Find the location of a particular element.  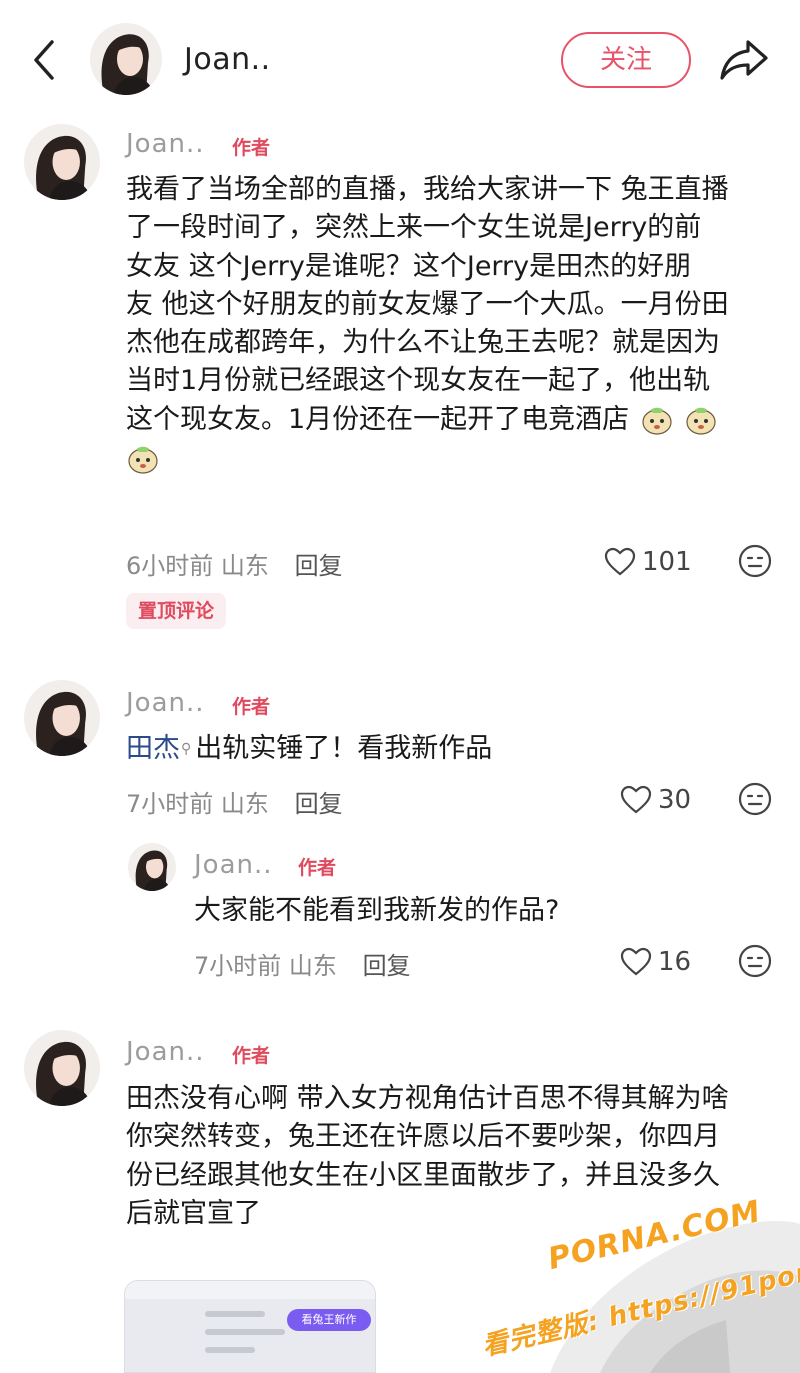

comment-line: 杰他在成都跨年，为什么不让兔王去呢？就是因为 is located at coordinates (423, 343).